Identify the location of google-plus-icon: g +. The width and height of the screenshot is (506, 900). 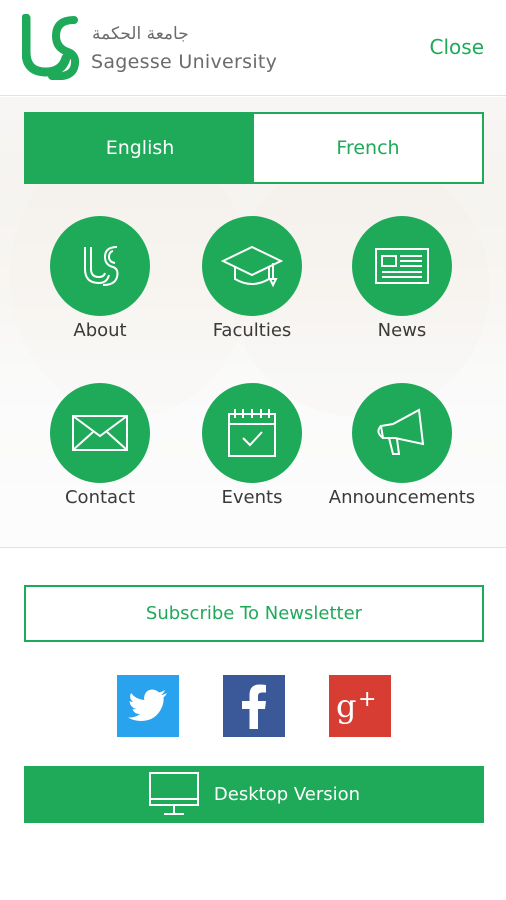
(356, 706).